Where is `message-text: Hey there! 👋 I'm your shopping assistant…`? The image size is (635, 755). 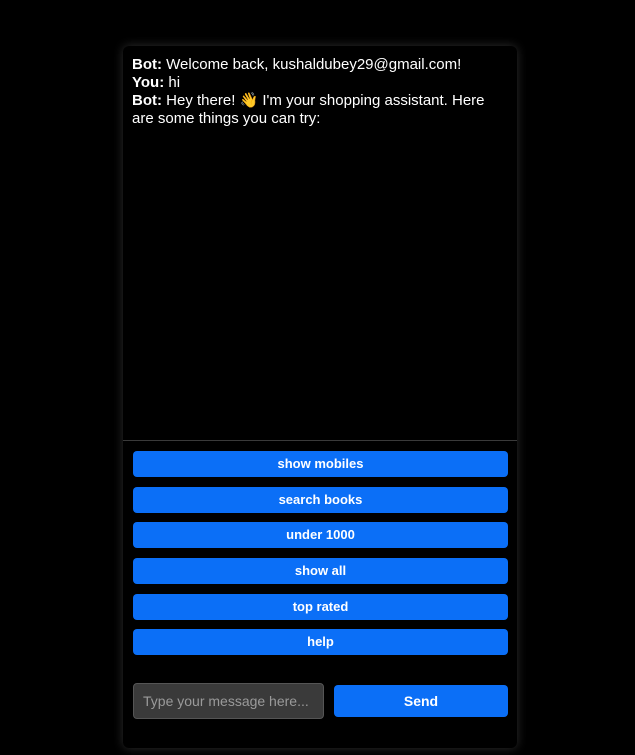
message-text: Hey there! 👋 I'm your shopping assistant… is located at coordinates (308, 109).